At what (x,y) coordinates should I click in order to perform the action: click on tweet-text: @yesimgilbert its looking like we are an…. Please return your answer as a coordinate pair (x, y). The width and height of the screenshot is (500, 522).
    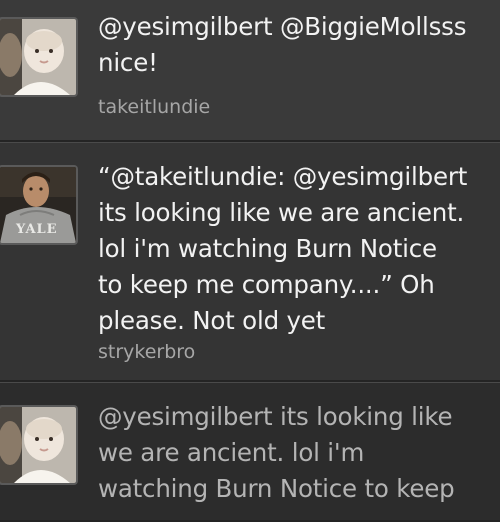
    Looking at the image, I should click on (276, 452).